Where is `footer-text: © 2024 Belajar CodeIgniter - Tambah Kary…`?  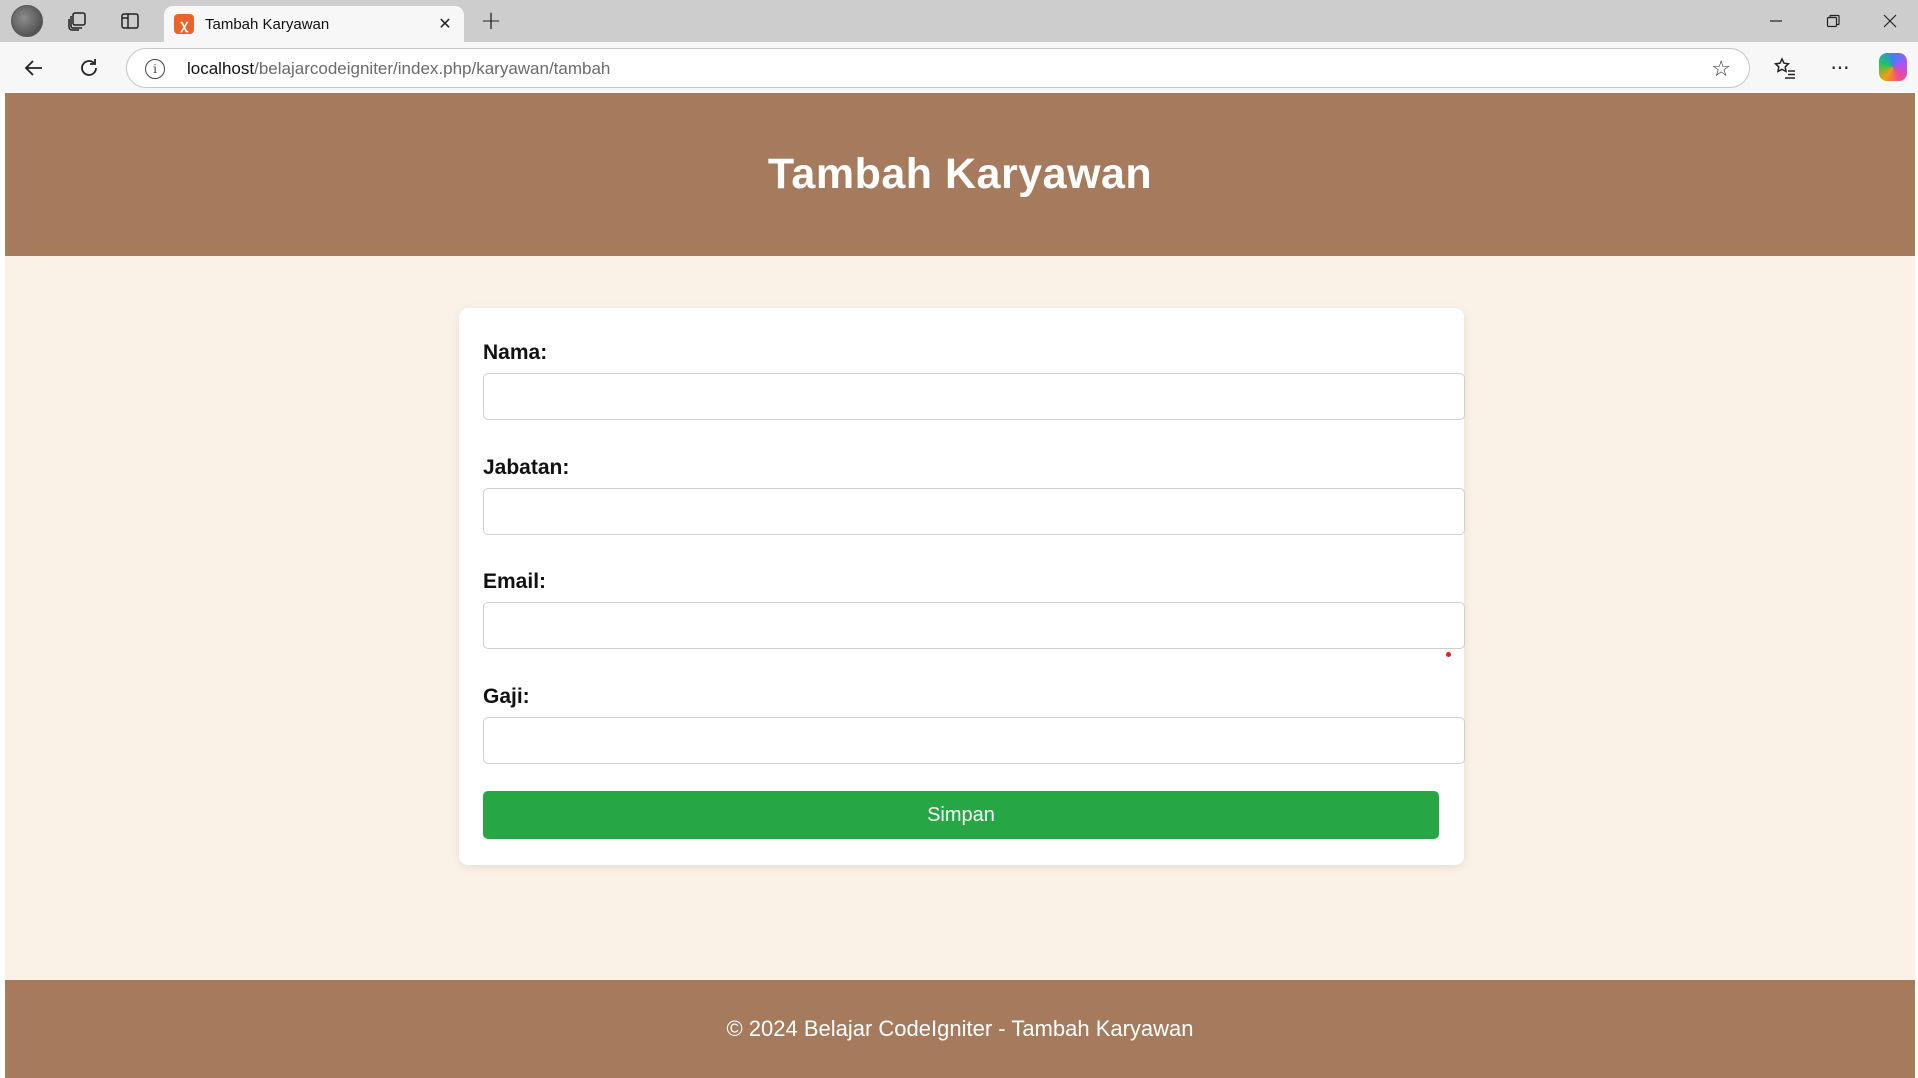
footer-text: © 2024 Belajar CodeIgniter - Tambah Kary… is located at coordinates (960, 1028).